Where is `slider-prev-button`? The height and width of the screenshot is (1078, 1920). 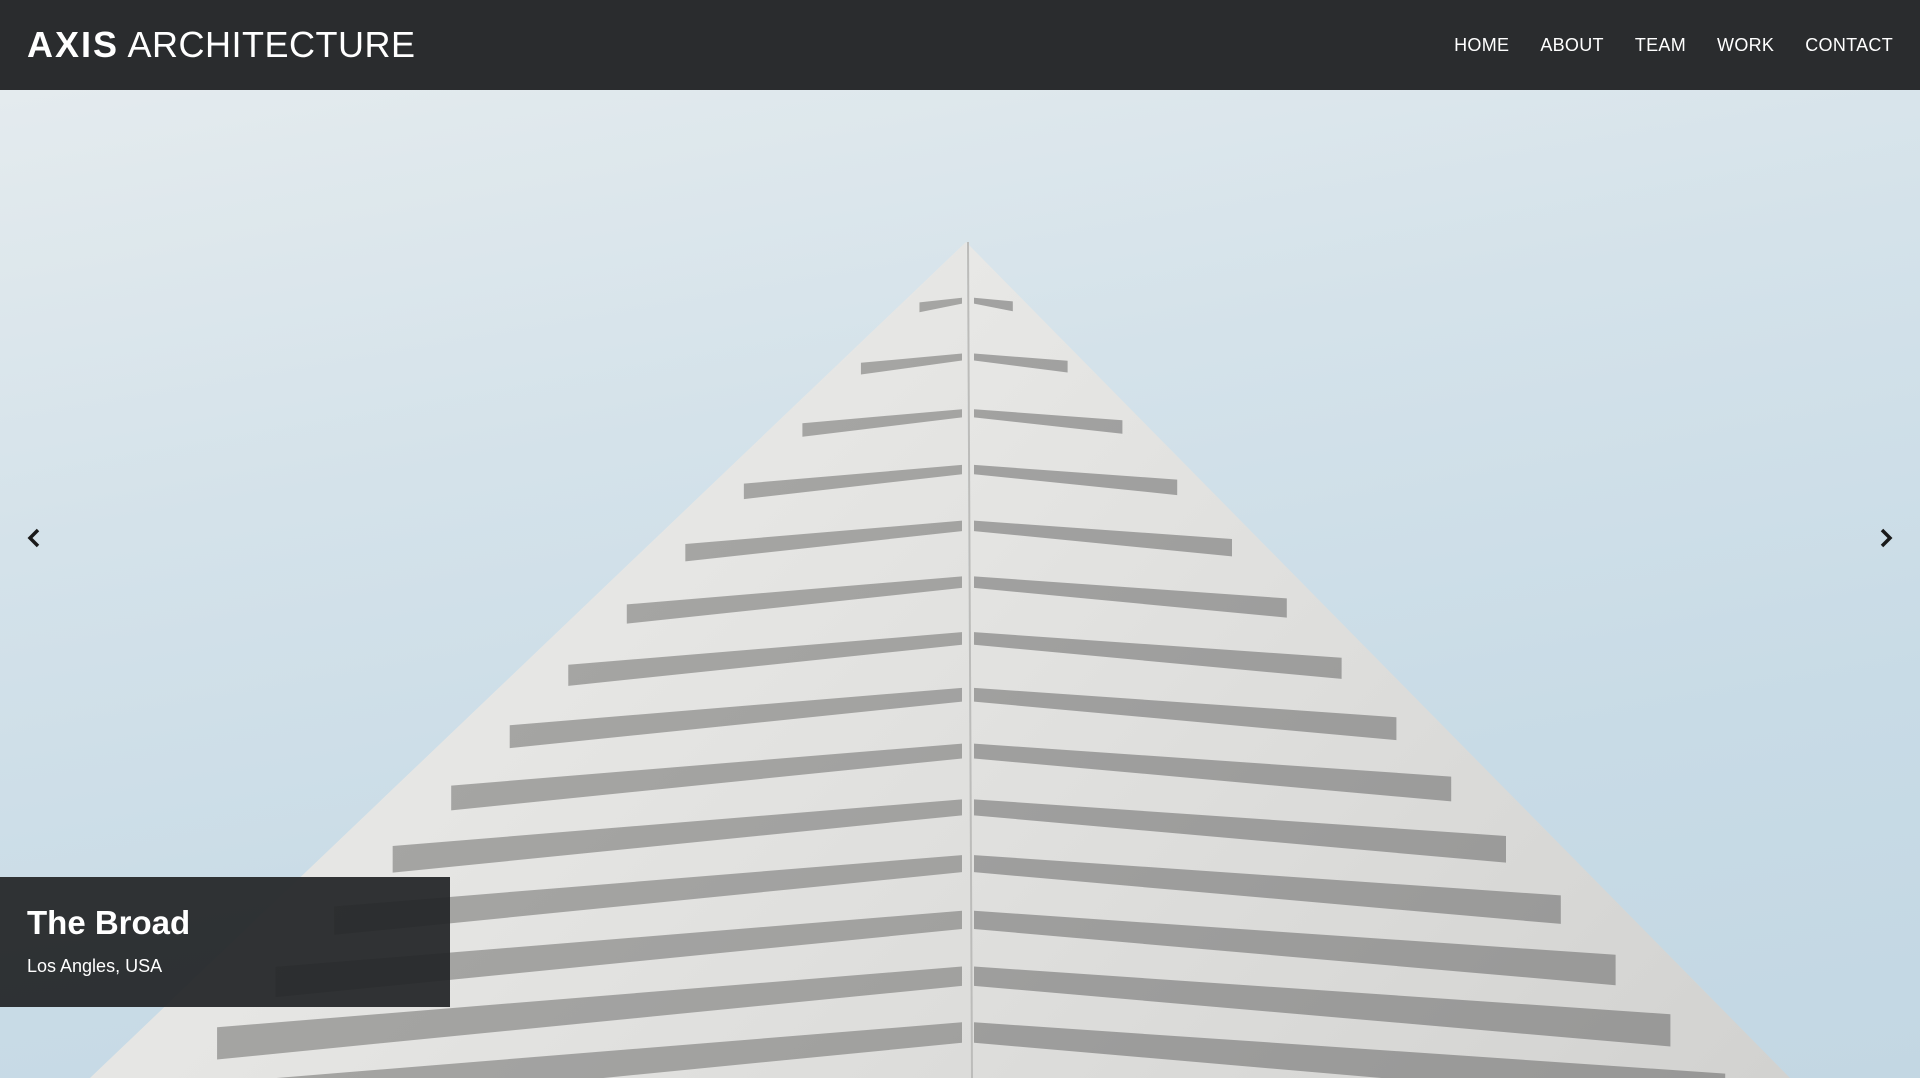 slider-prev-button is located at coordinates (34, 538).